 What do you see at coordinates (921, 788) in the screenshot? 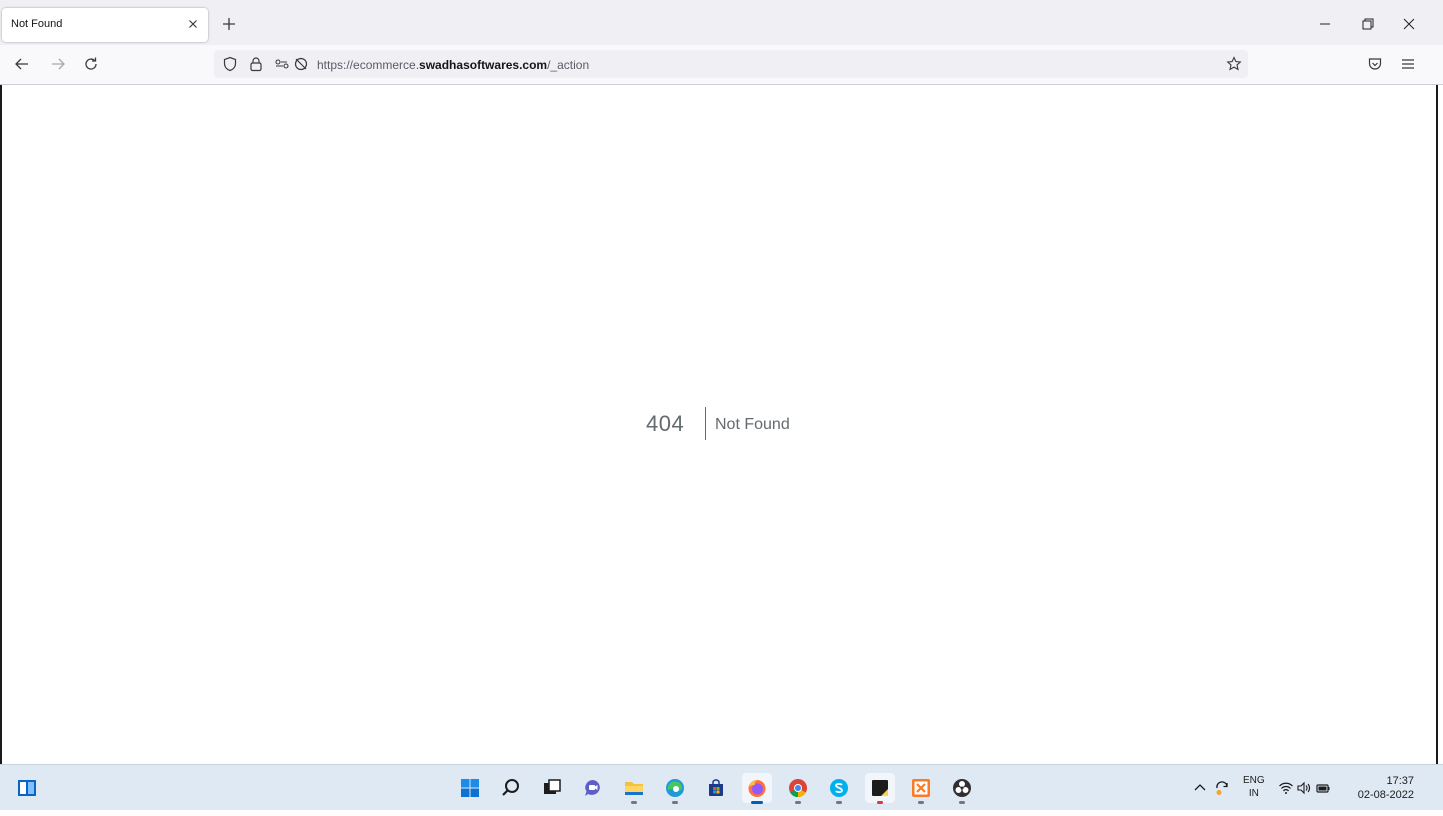
I see `xampp-icon` at bounding box center [921, 788].